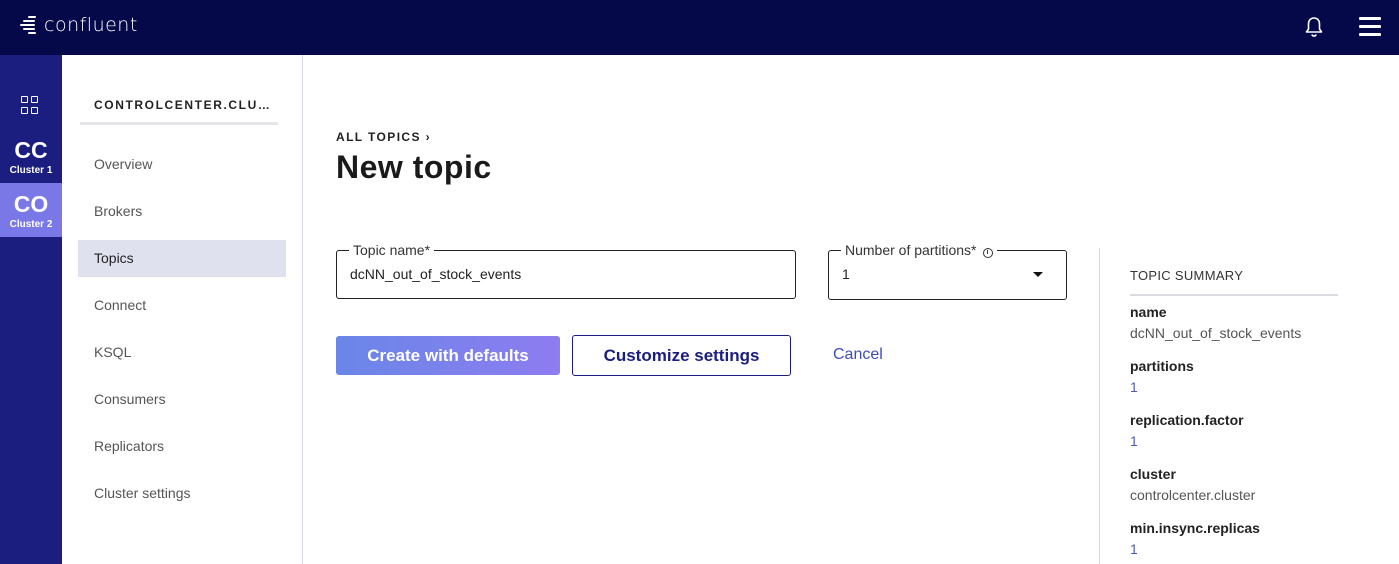 Image resolution: width=1399 pixels, height=564 pixels. Describe the element at coordinates (1193, 495) in the screenshot. I see `summary-value: controlcenter.cluster` at that location.